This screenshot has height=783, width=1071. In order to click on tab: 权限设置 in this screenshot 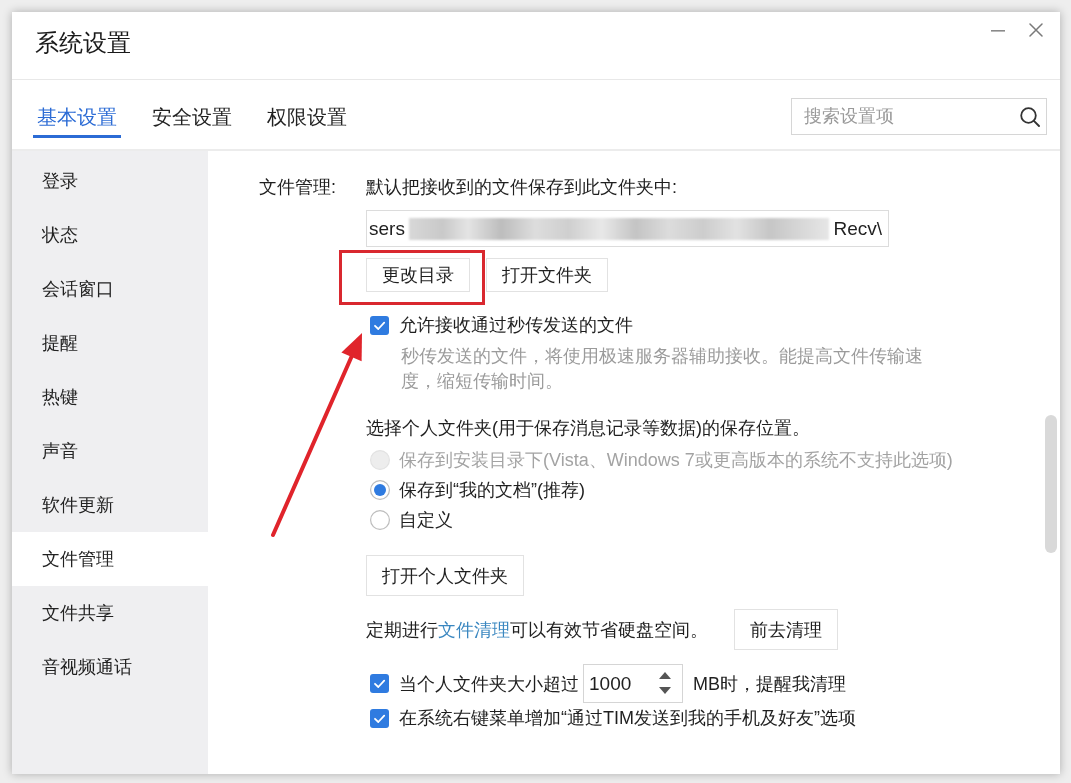, I will do `click(307, 118)`.